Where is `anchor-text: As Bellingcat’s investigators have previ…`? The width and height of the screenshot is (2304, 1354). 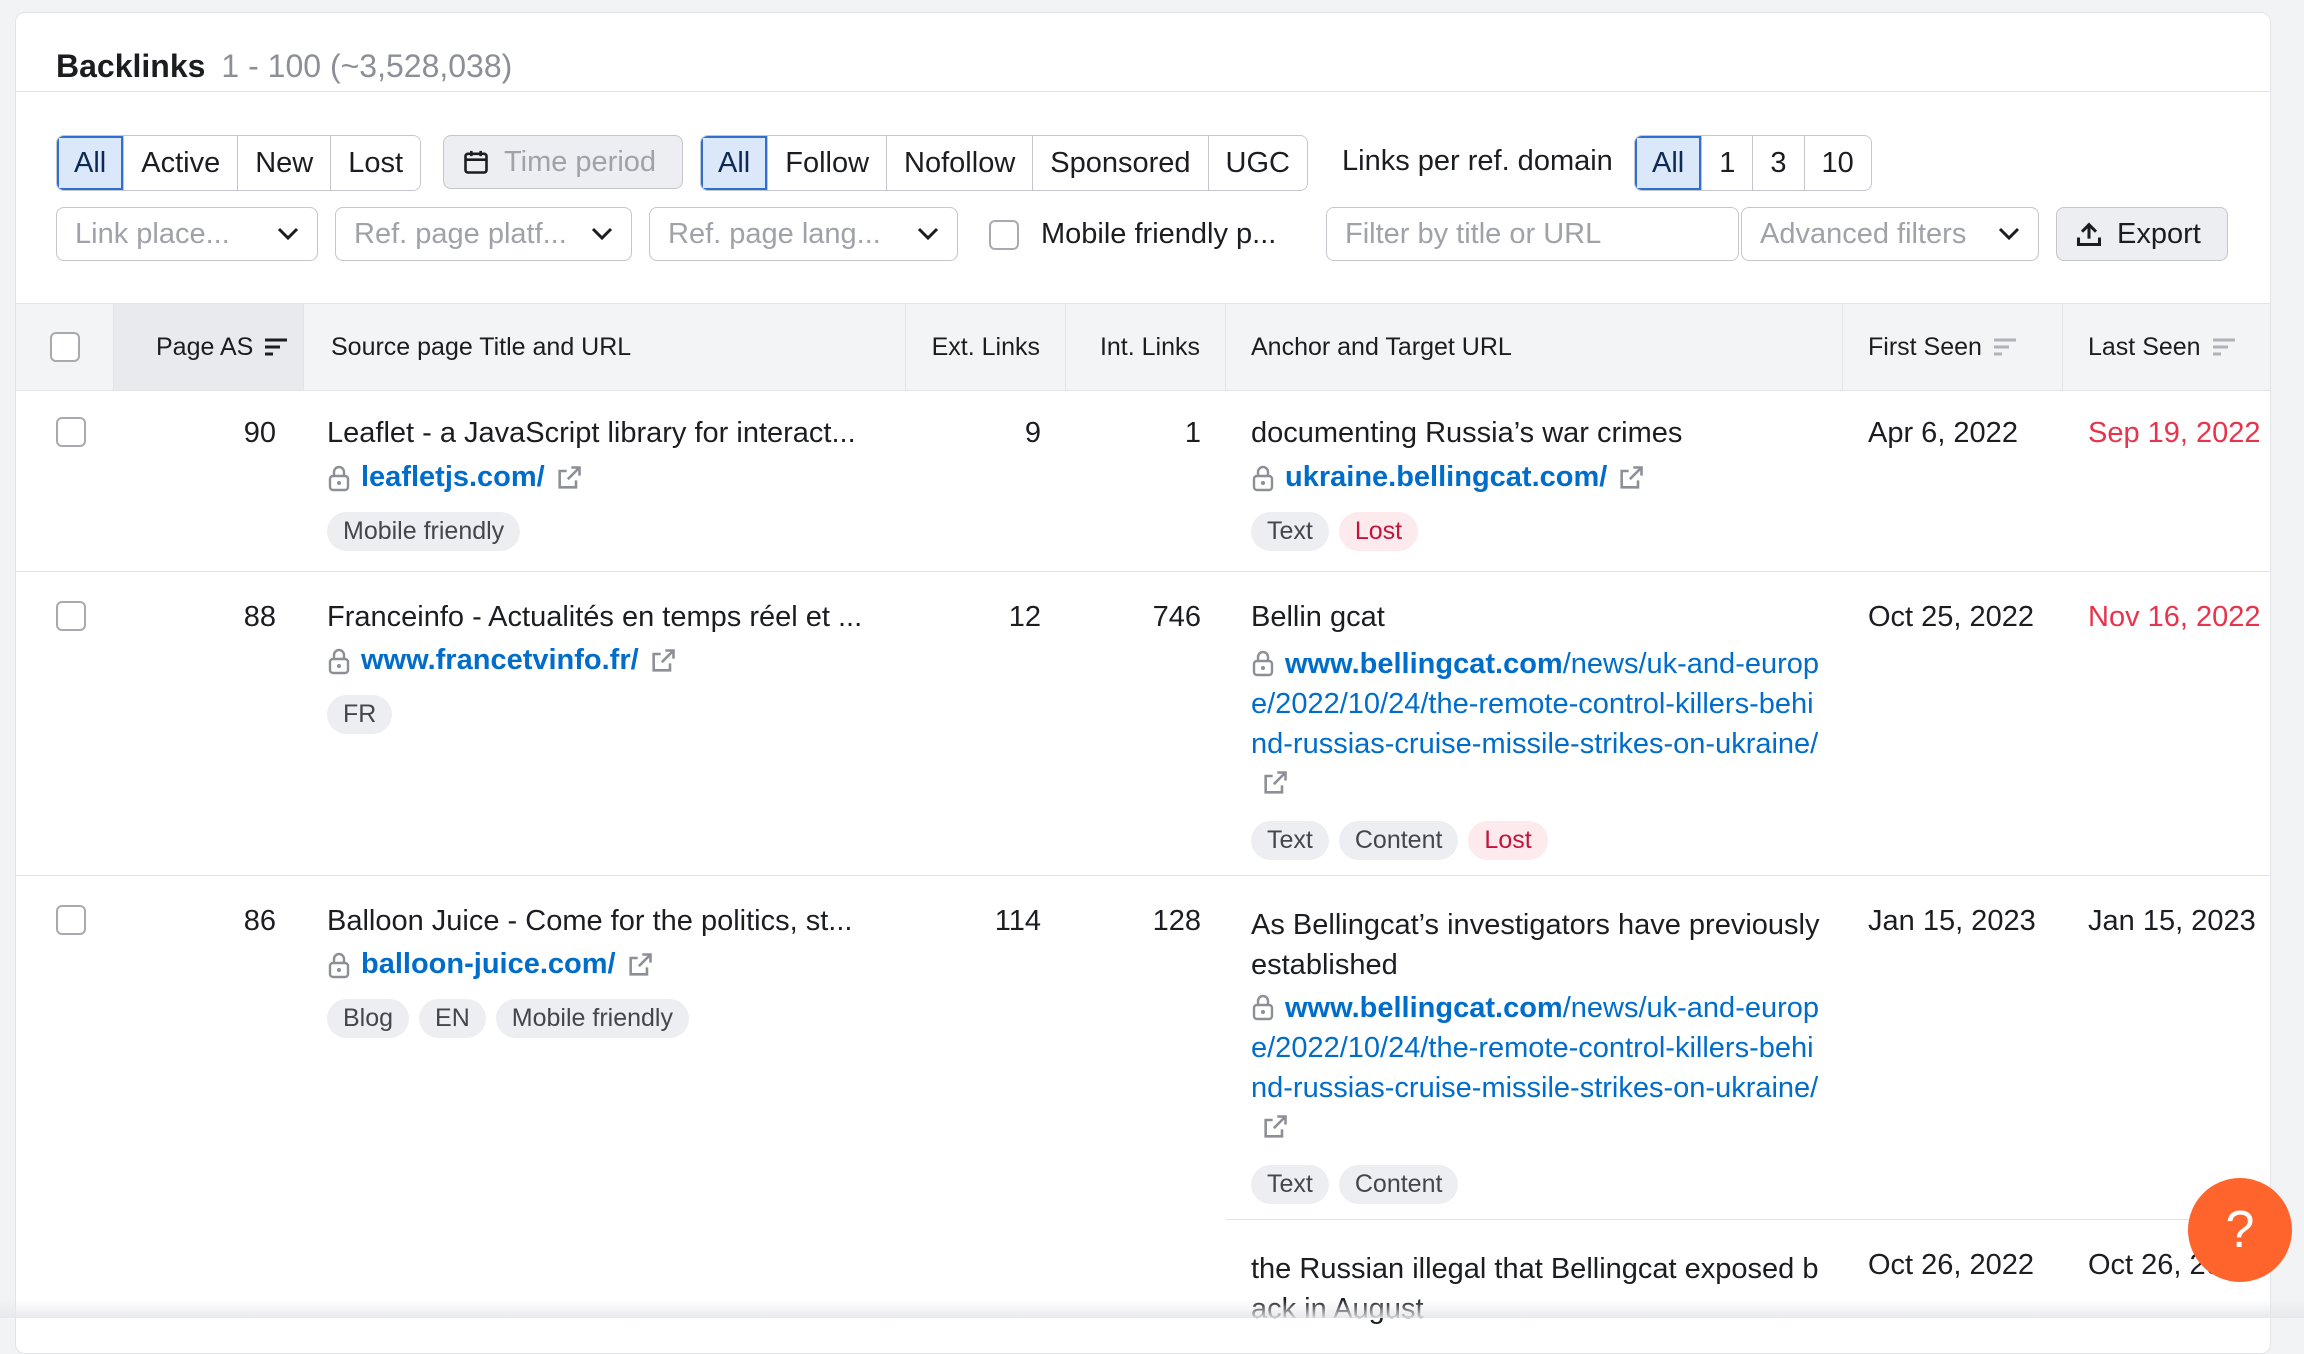
anchor-text: As Bellingcat’s investigators have previ… is located at coordinates (1535, 945).